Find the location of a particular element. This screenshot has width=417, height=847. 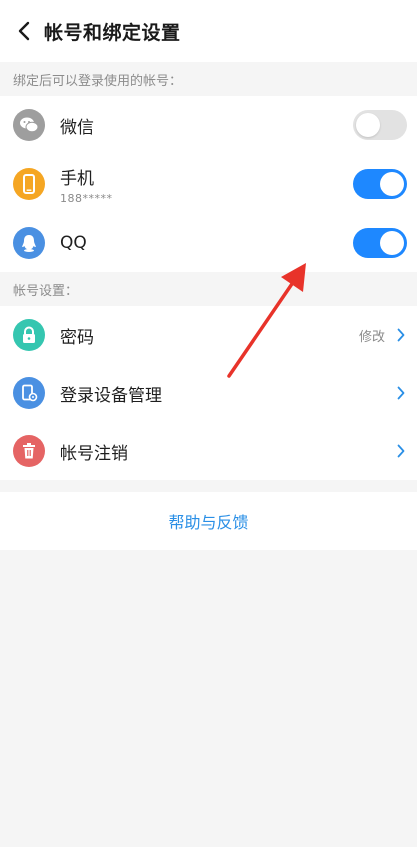

bind-label-qq: QQ is located at coordinates (73, 243).